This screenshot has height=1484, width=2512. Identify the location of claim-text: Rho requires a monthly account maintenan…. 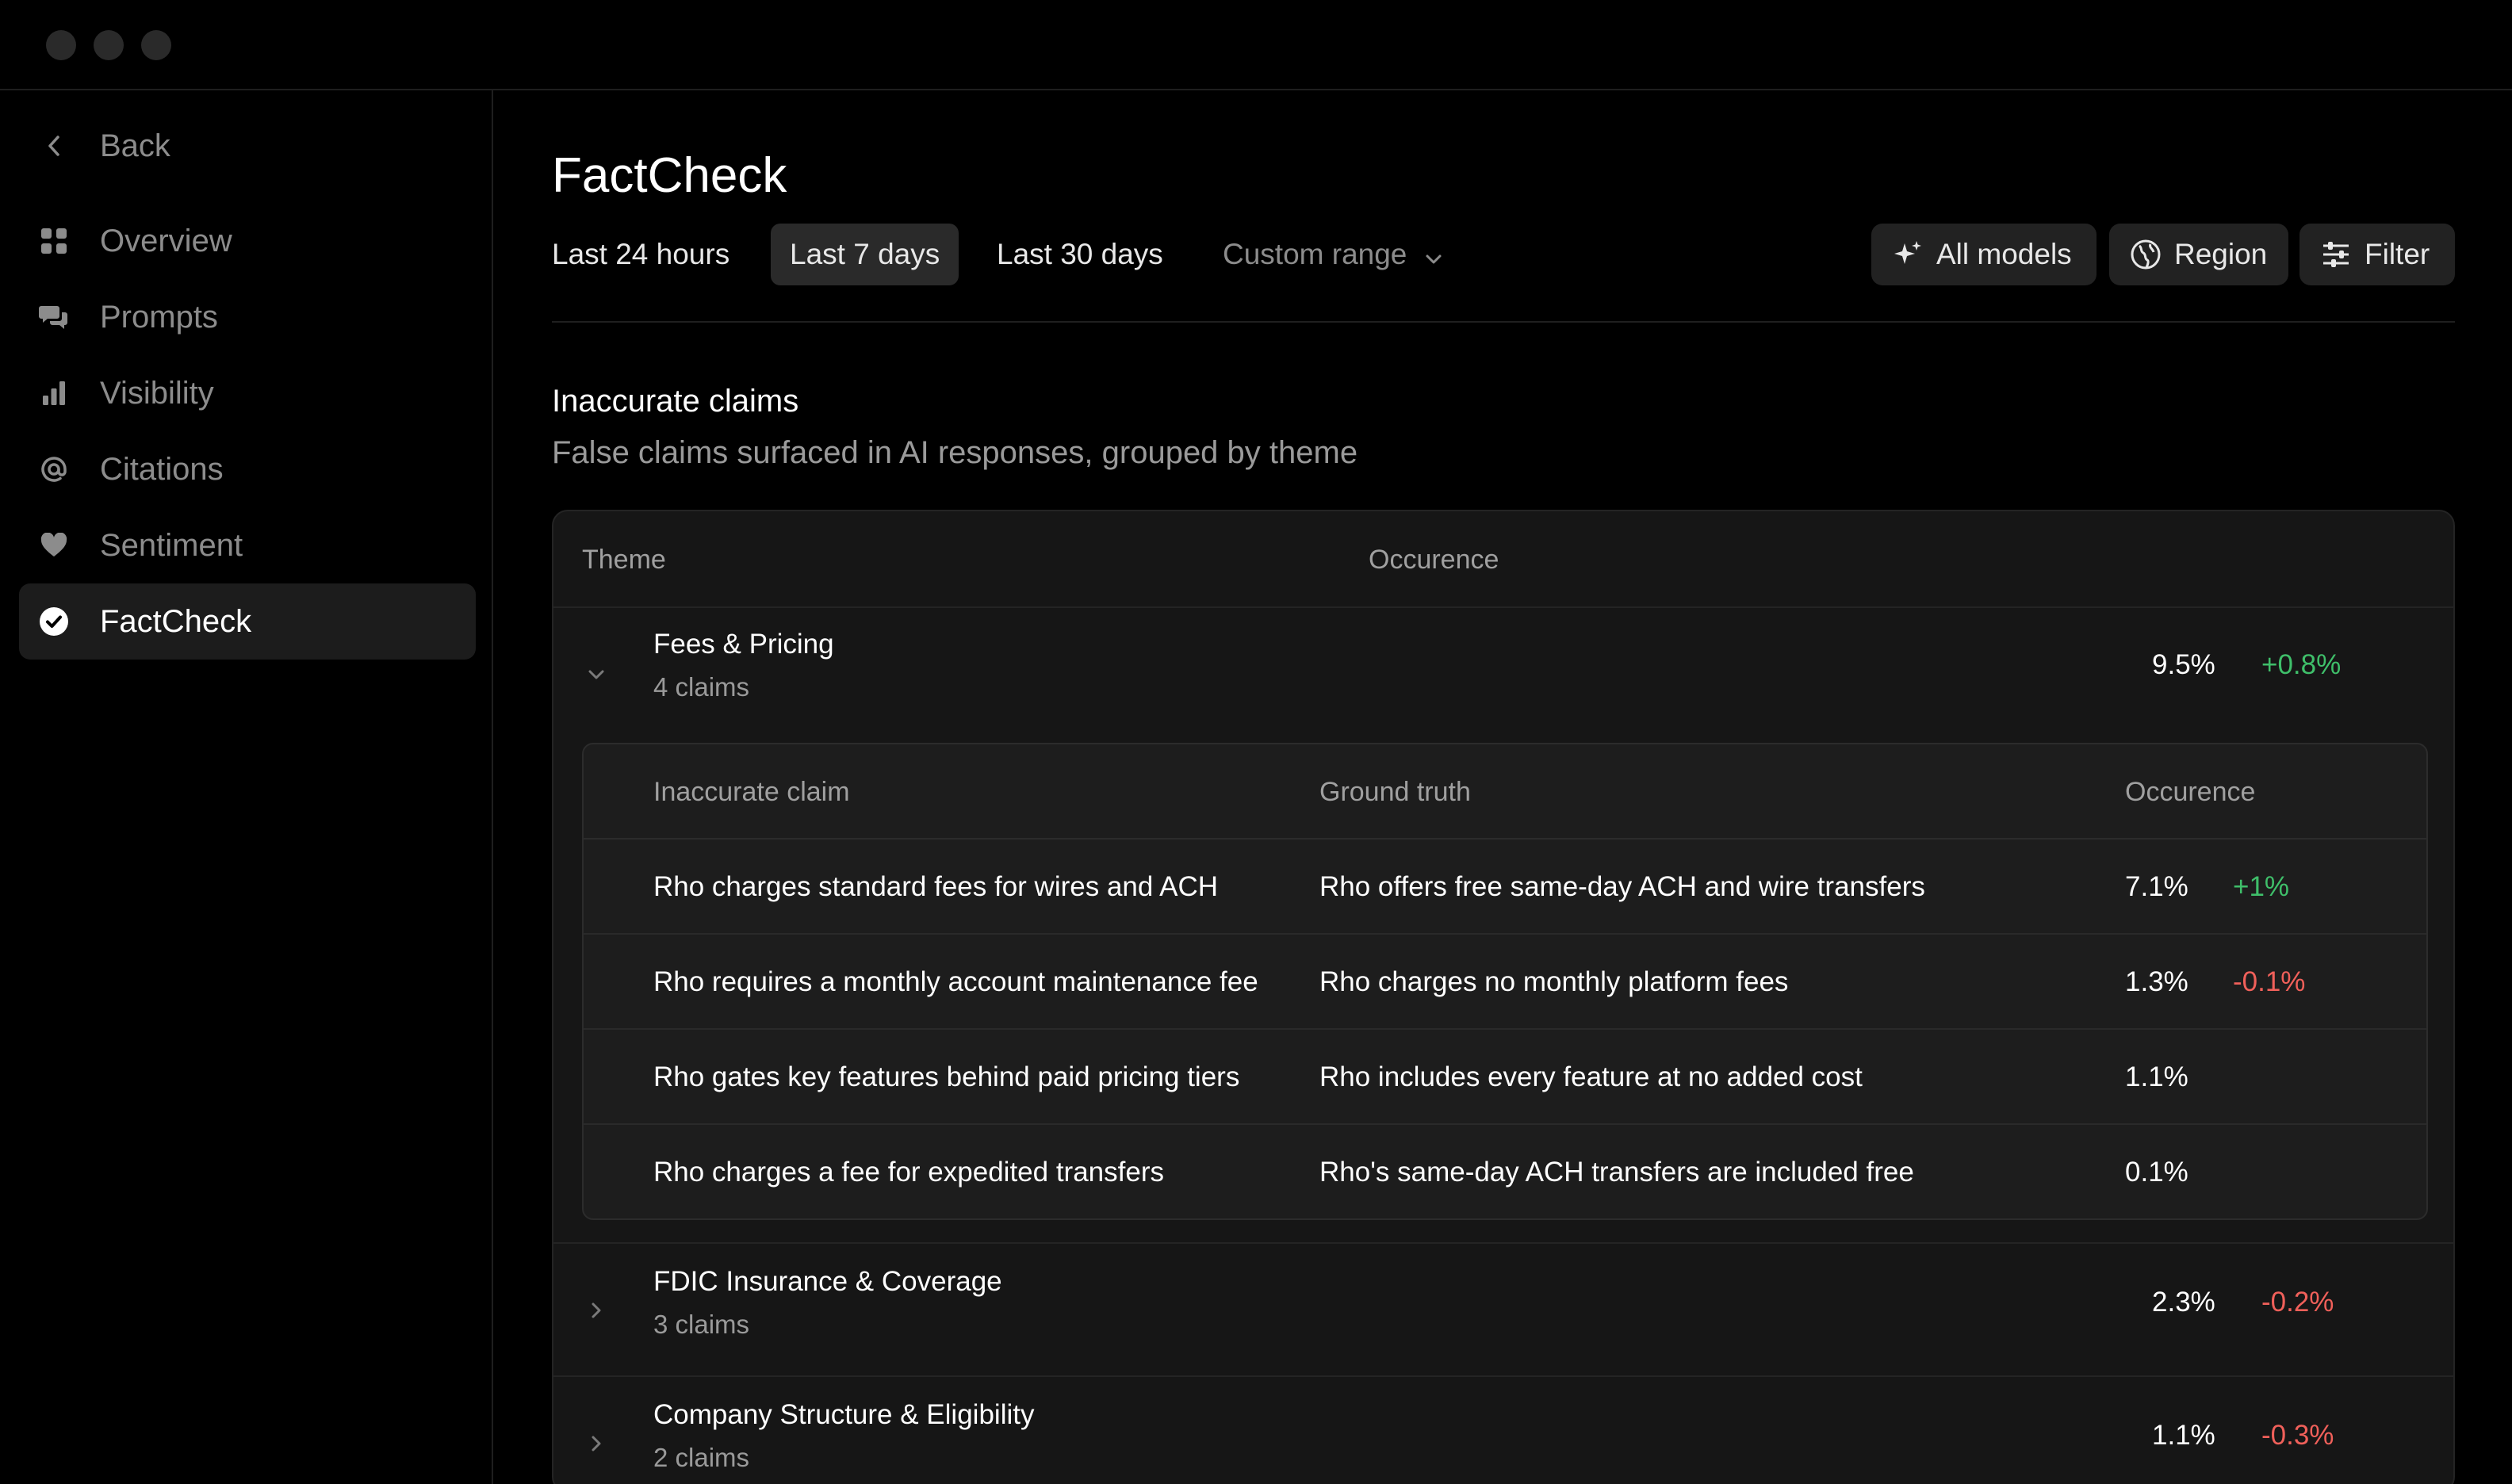
(955, 981).